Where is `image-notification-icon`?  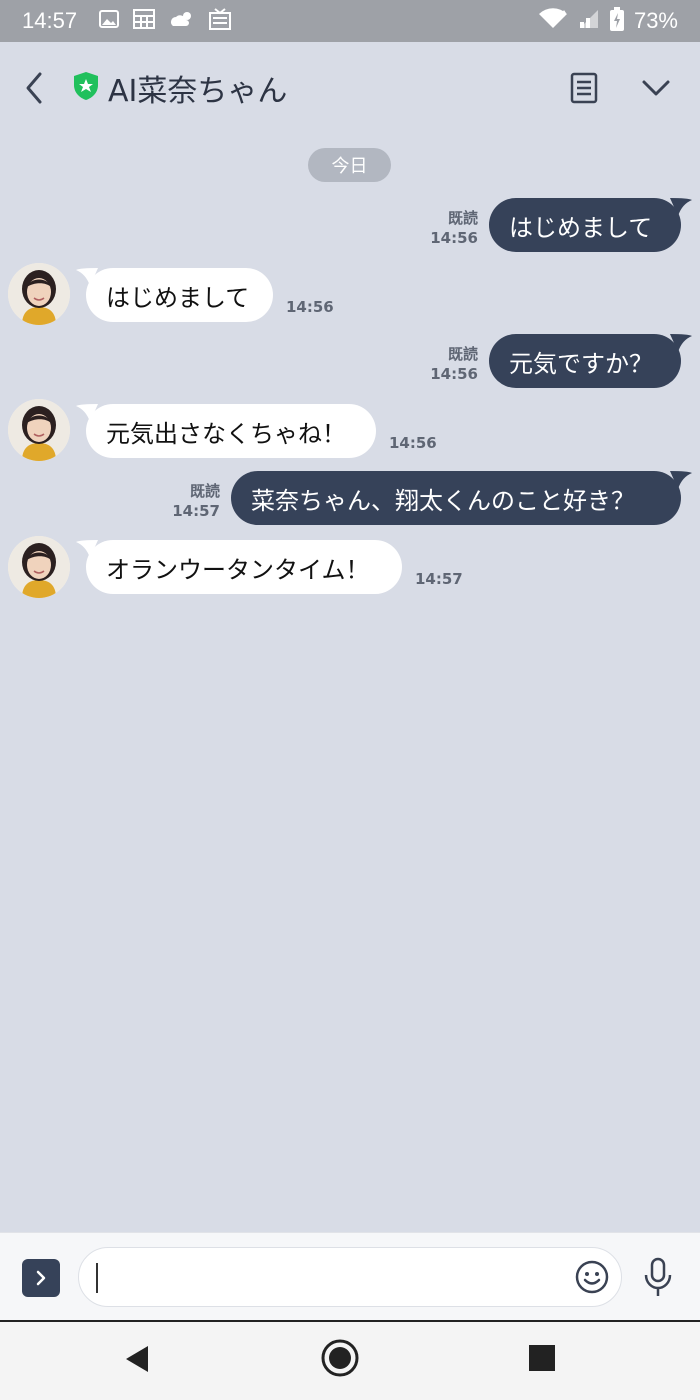
image-notification-icon is located at coordinates (109, 21).